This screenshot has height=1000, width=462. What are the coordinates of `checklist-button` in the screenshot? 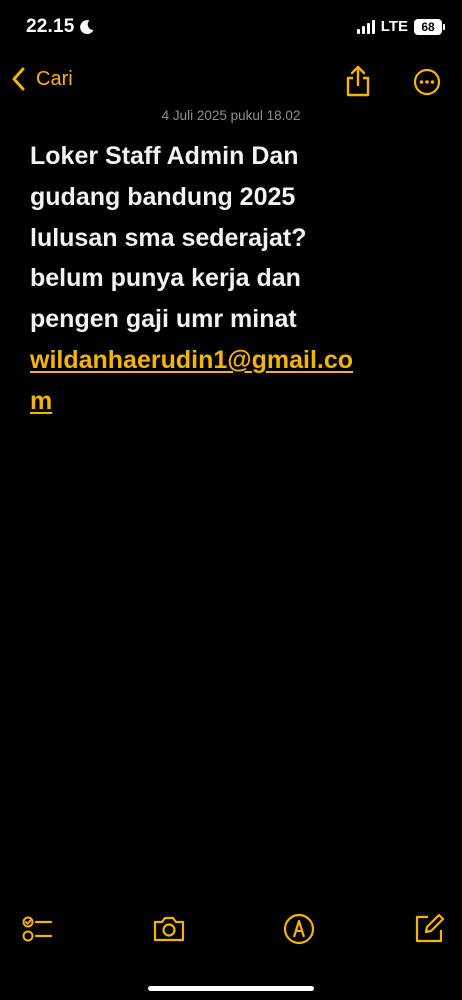 It's located at (37, 929).